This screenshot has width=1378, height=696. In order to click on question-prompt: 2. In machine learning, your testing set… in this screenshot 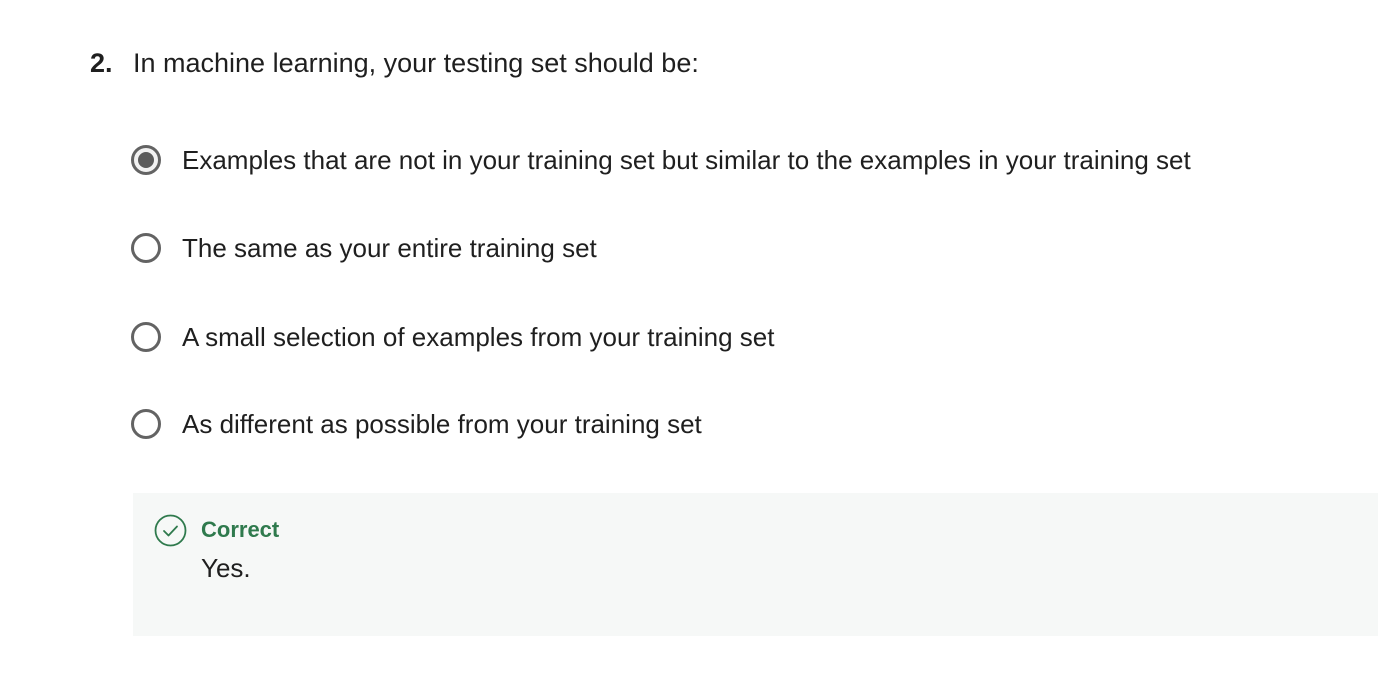, I will do `click(394, 63)`.